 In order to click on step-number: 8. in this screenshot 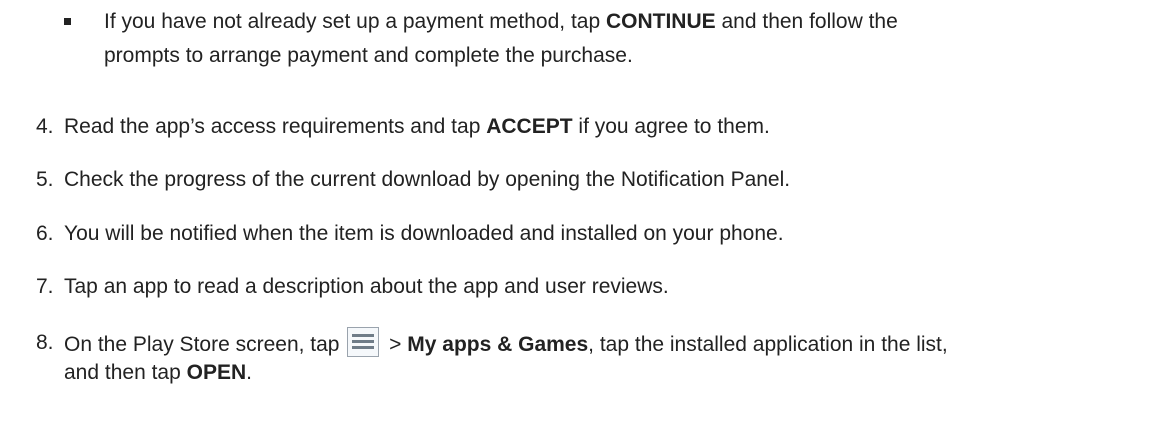, I will do `click(45, 342)`.